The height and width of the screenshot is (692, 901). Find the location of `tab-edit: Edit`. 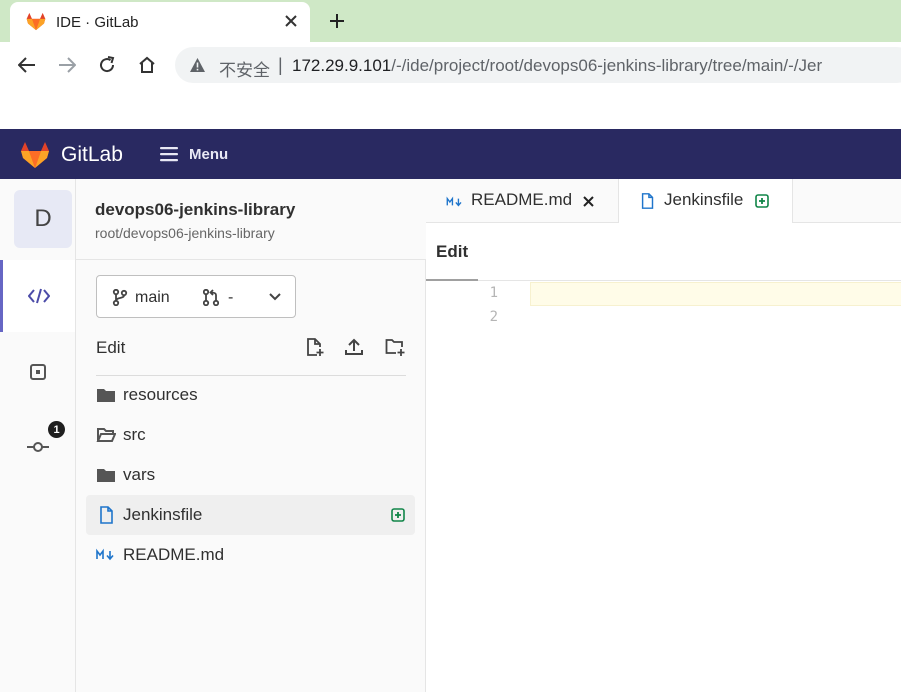

tab-edit: Edit is located at coordinates (452, 252).